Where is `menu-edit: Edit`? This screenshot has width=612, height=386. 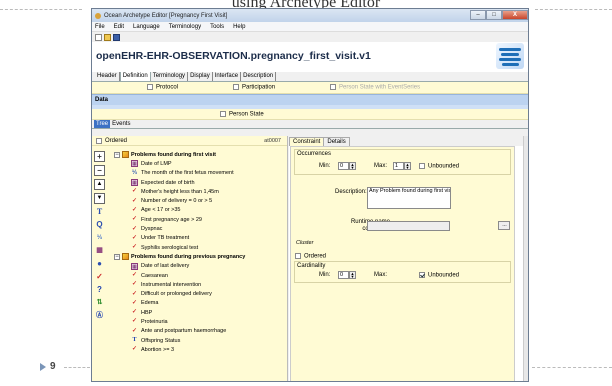
menu-edit: Edit is located at coordinates (119, 27).